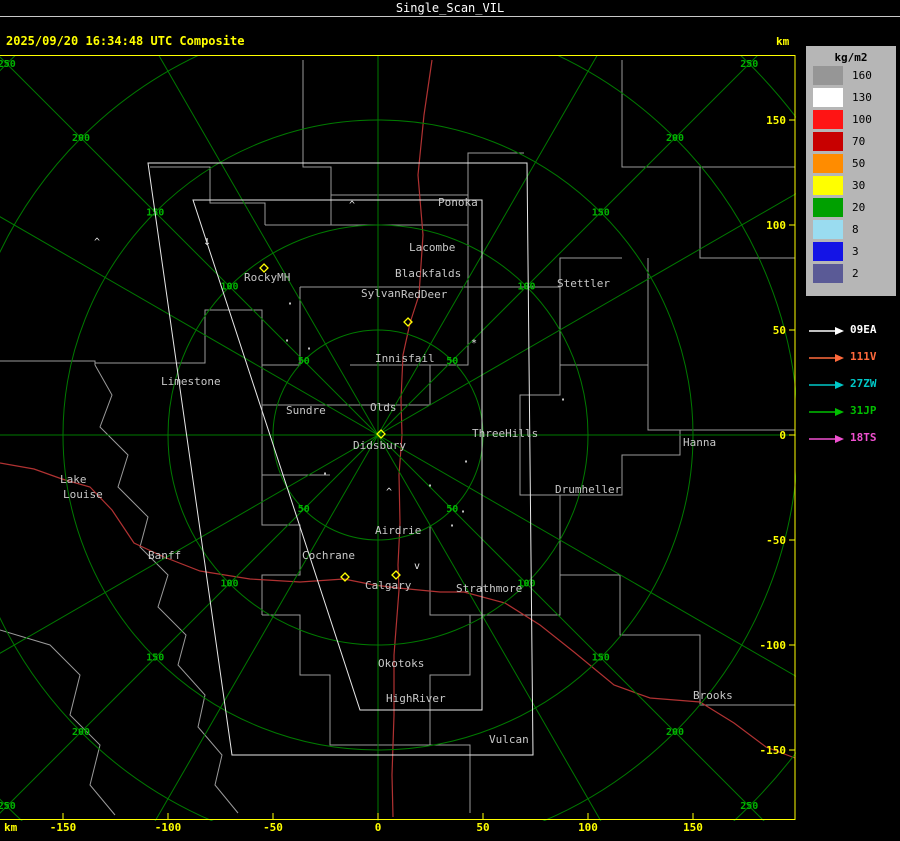 Image resolution: width=900 pixels, height=841 pixels. What do you see at coordinates (417, 566) in the screenshot?
I see `point-marker: v` at bounding box center [417, 566].